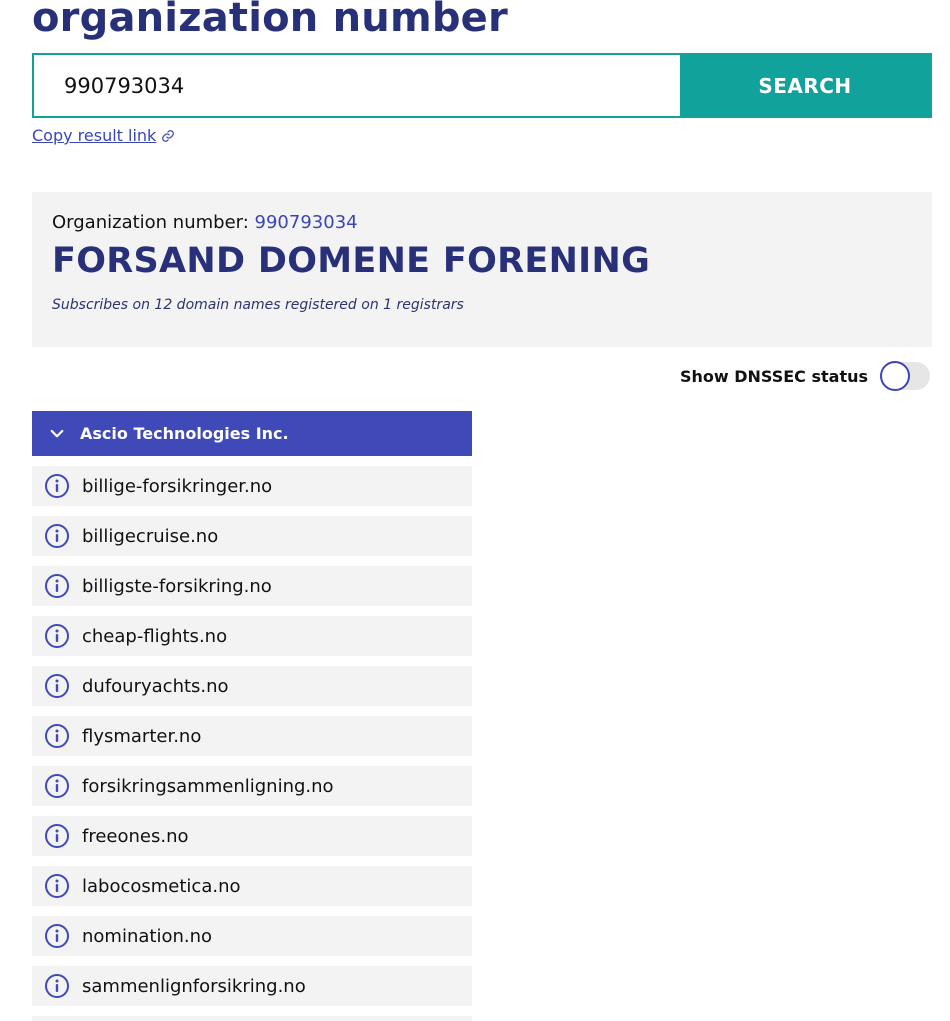 The width and height of the screenshot is (950, 1021). I want to click on domain-name: billigste-forsikring.no, so click(177, 586).